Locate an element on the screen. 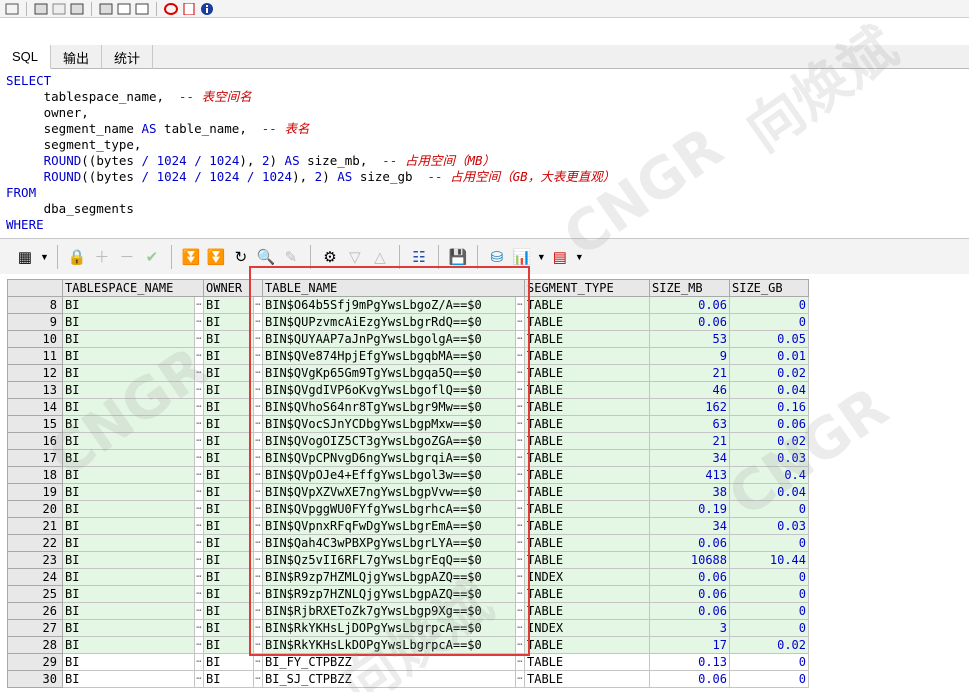 This screenshot has width=969, height=692. column-header-owner: OWNER is located at coordinates (233, 288).